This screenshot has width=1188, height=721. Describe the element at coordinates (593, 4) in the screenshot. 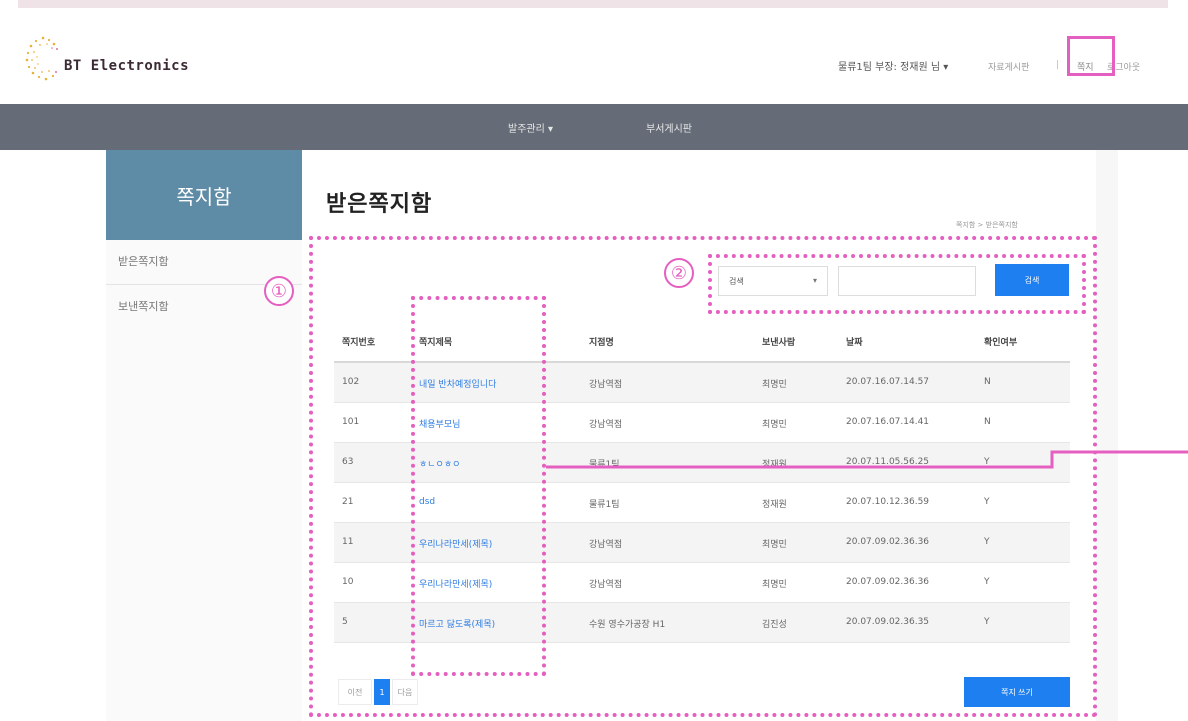

I see `top-strip` at that location.